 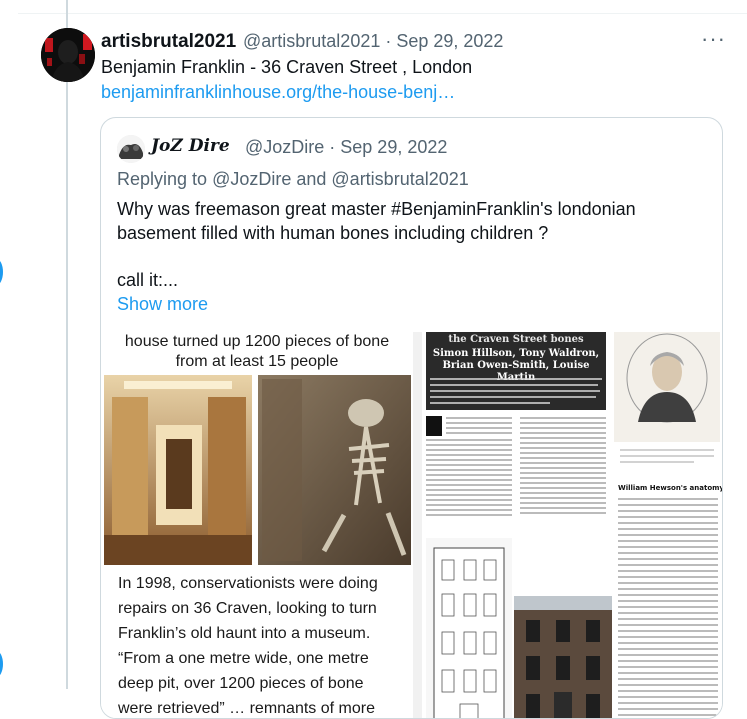 What do you see at coordinates (257, 341) in the screenshot?
I see `image-caption-line: house turned up 1200 pieces of bone` at bounding box center [257, 341].